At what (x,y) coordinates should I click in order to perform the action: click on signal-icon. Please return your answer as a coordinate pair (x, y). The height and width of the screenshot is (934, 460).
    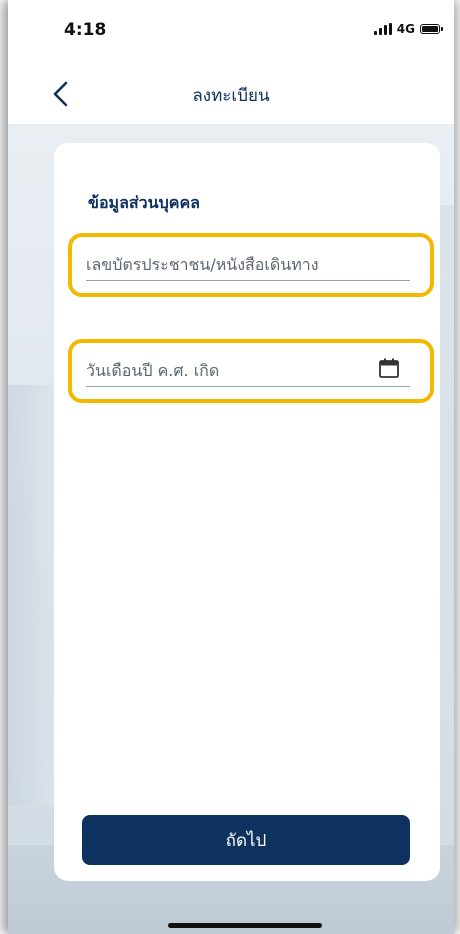
    Looking at the image, I should click on (382, 29).